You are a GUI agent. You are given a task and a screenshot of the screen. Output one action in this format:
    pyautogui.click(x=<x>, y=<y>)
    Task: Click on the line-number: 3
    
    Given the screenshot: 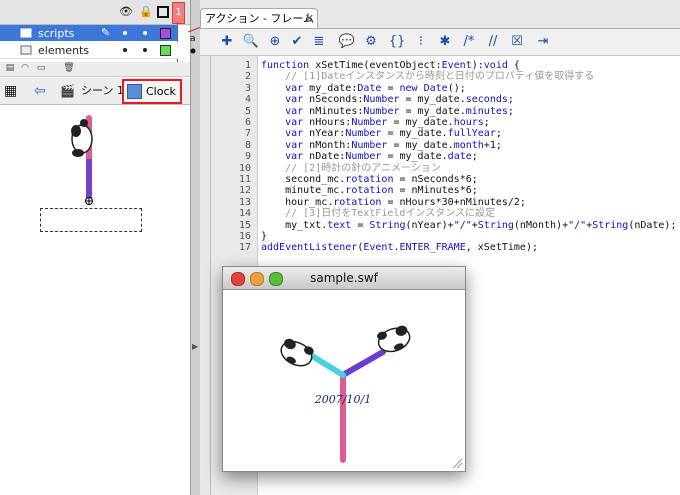 What is the action you would take?
    pyautogui.click(x=247, y=88)
    